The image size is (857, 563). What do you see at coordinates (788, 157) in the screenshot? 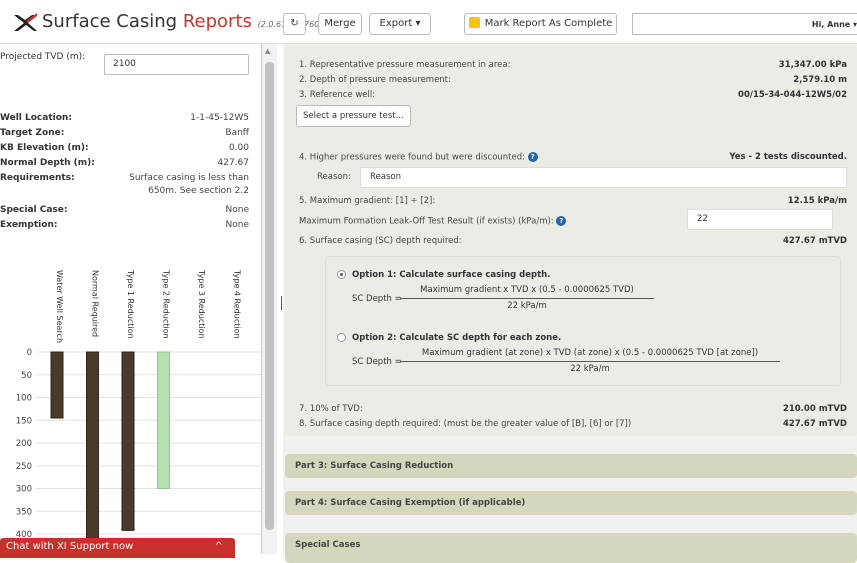
I see `discounted-pressures-value: Yes - 2 tests discounted.` at bounding box center [788, 157].